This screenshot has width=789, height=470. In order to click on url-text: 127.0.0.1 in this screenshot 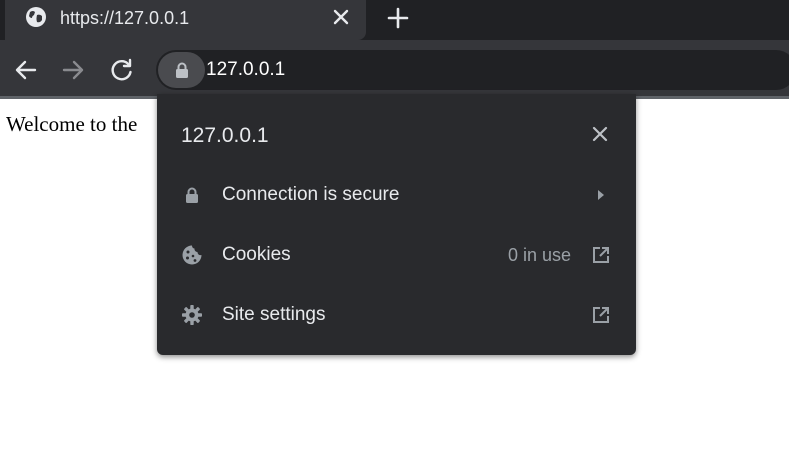, I will do `click(245, 70)`.